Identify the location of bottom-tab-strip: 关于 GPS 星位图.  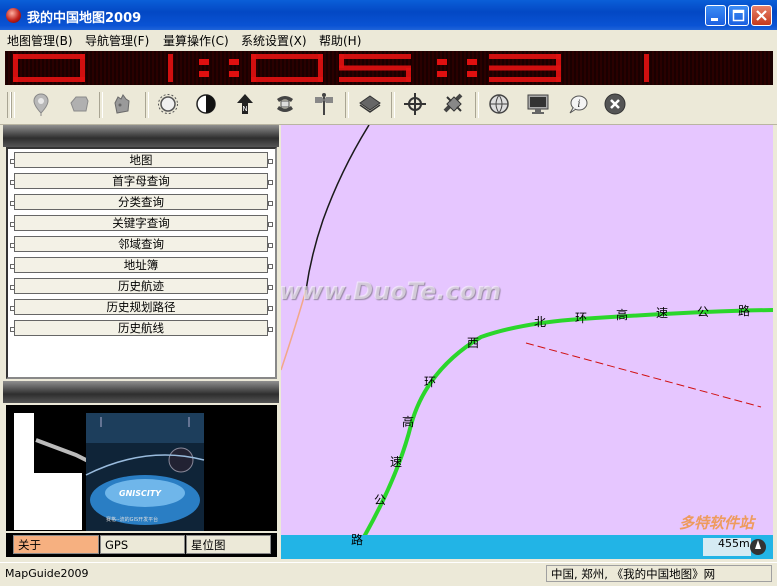
(141, 545).